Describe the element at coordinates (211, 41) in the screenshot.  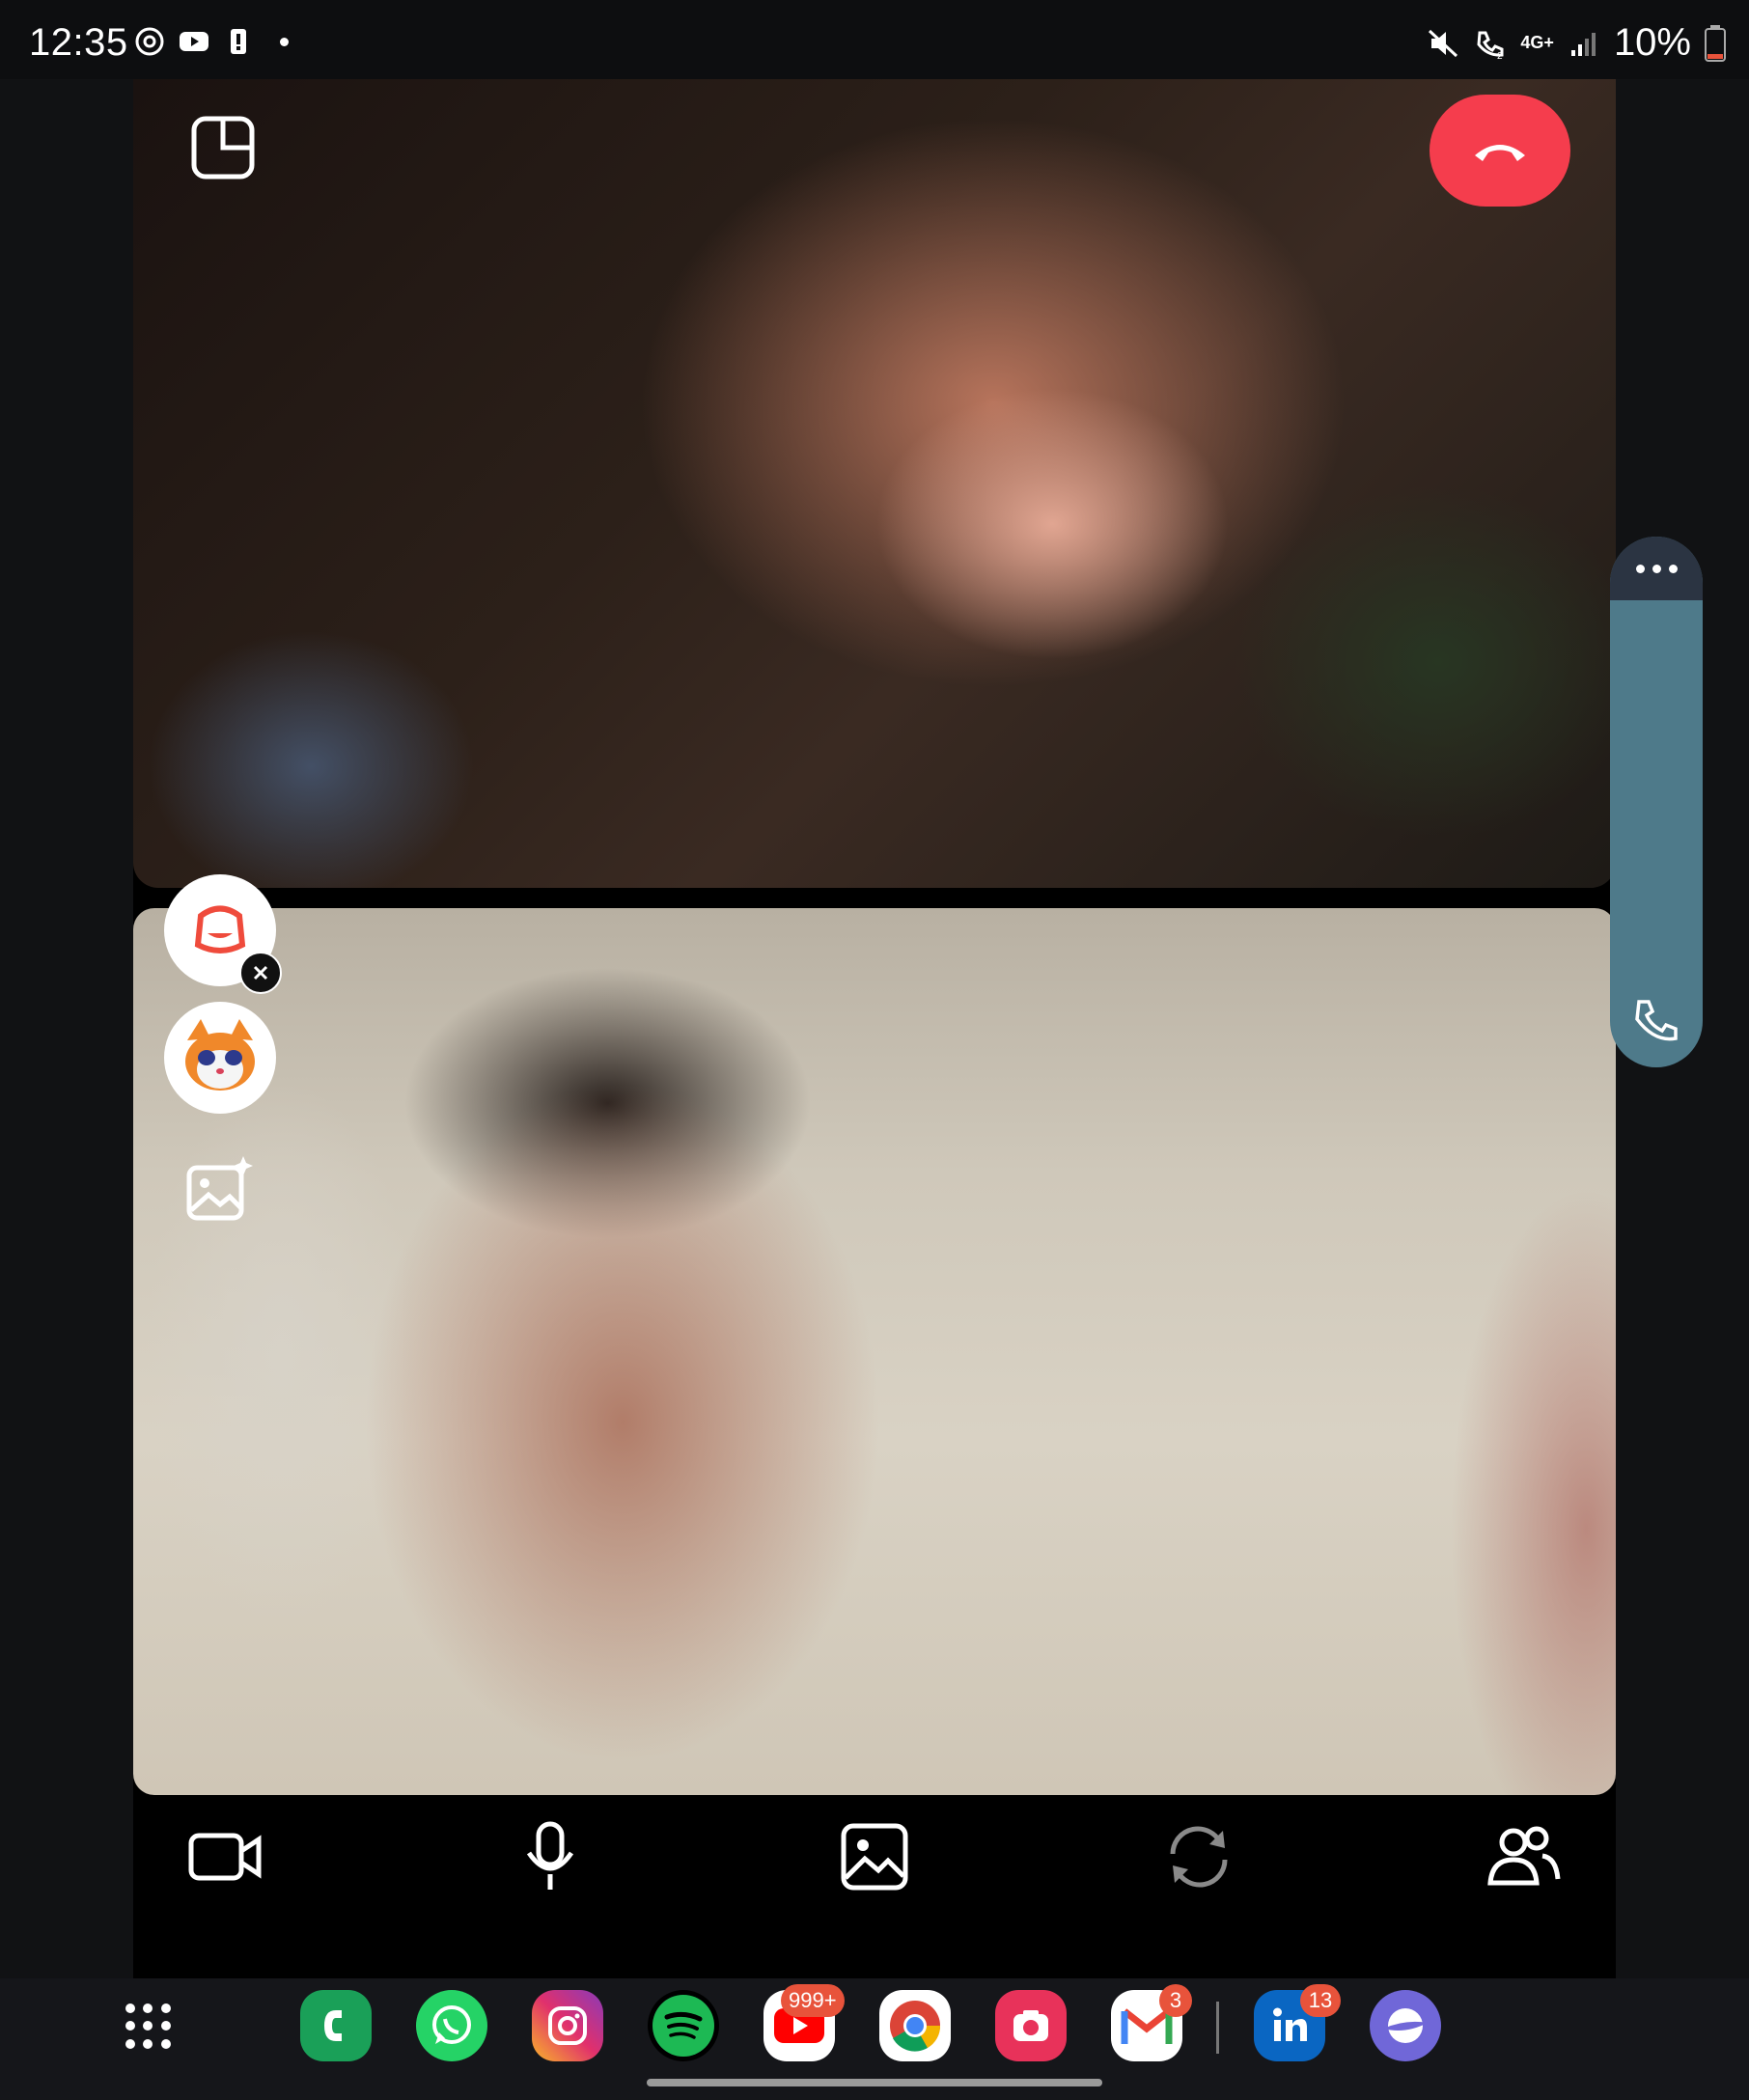
I see `status-left-icons` at that location.